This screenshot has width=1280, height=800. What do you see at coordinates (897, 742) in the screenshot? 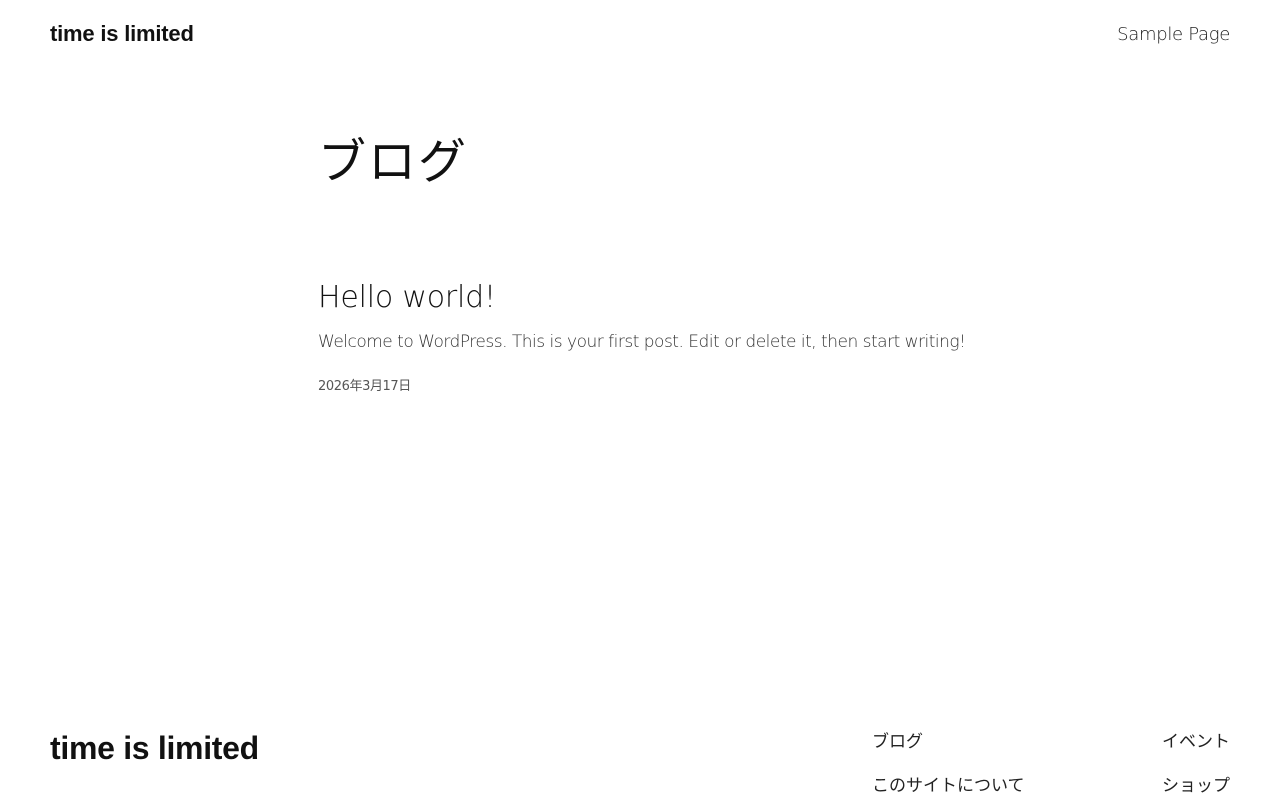
I see `footer-link-blog: ブログ` at bounding box center [897, 742].